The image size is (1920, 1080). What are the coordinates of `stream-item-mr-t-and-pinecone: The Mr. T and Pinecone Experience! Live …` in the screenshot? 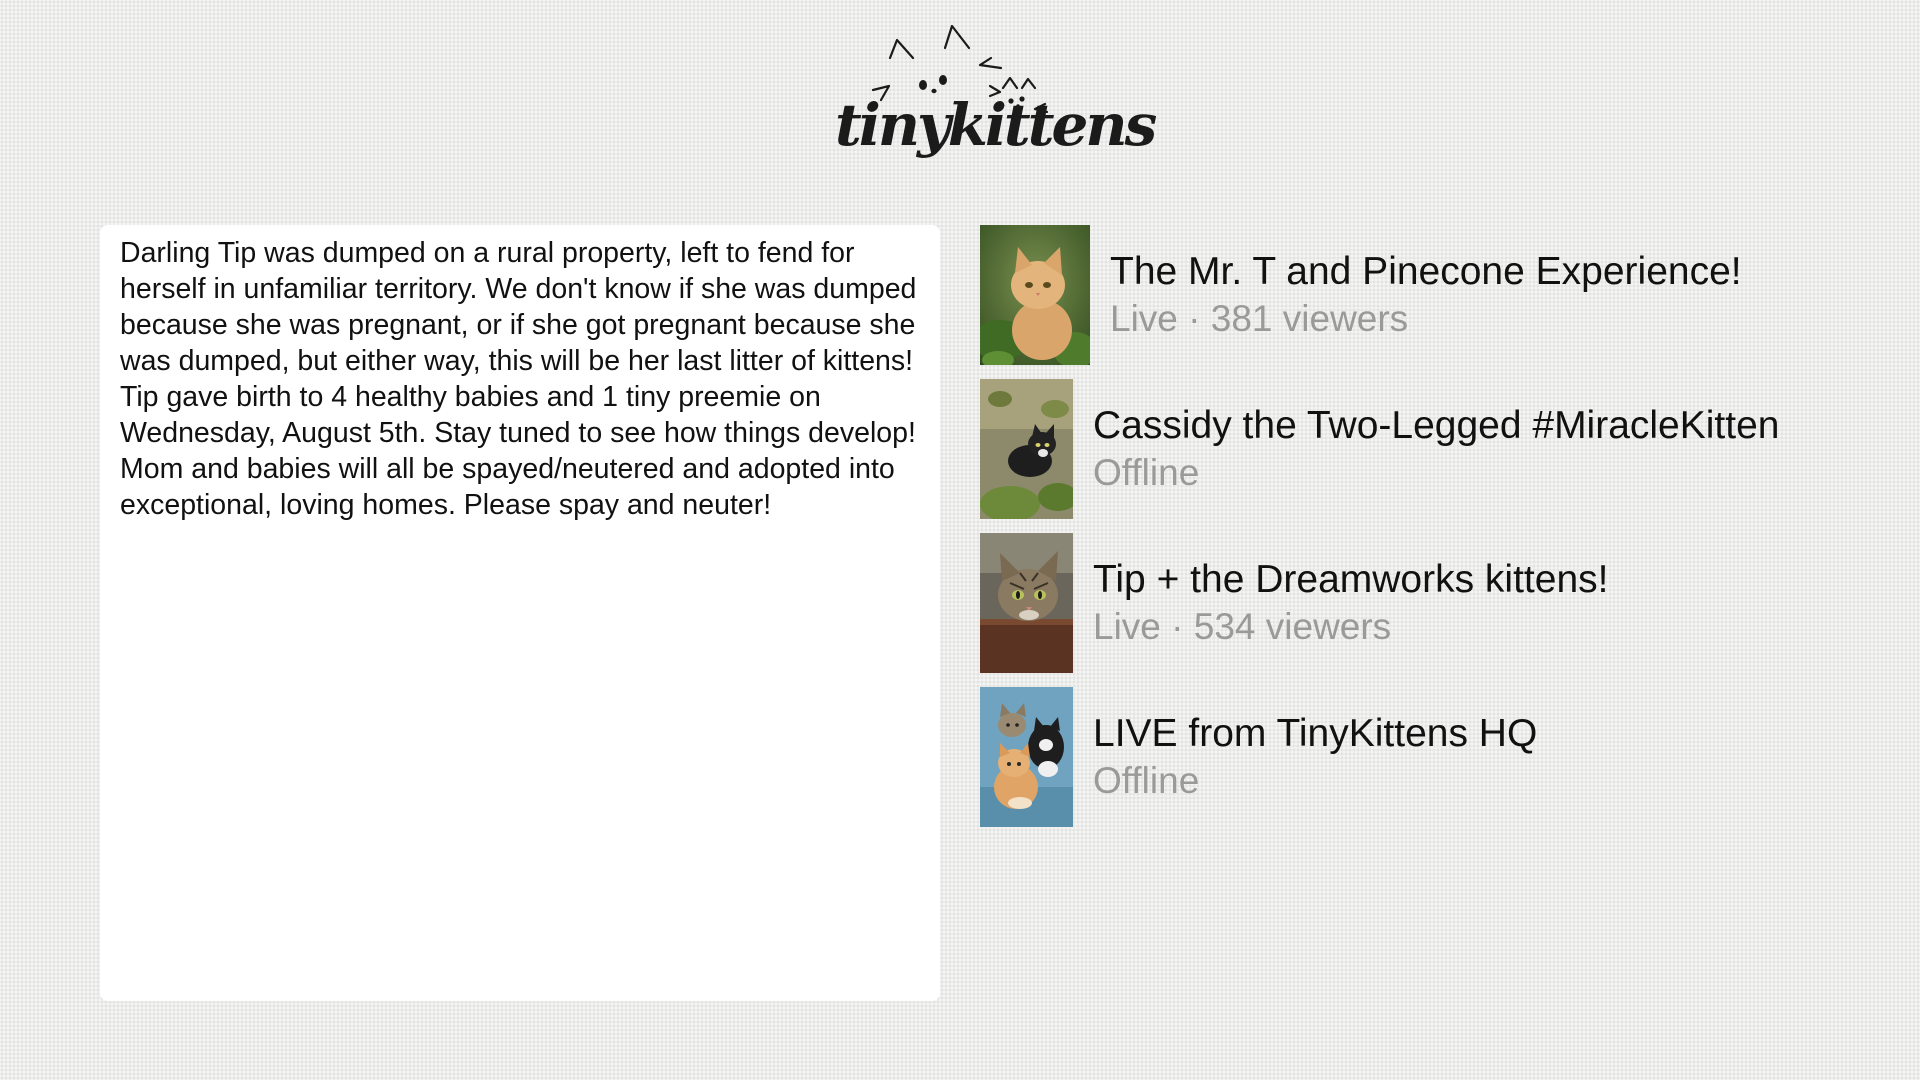 It's located at (1430, 295).